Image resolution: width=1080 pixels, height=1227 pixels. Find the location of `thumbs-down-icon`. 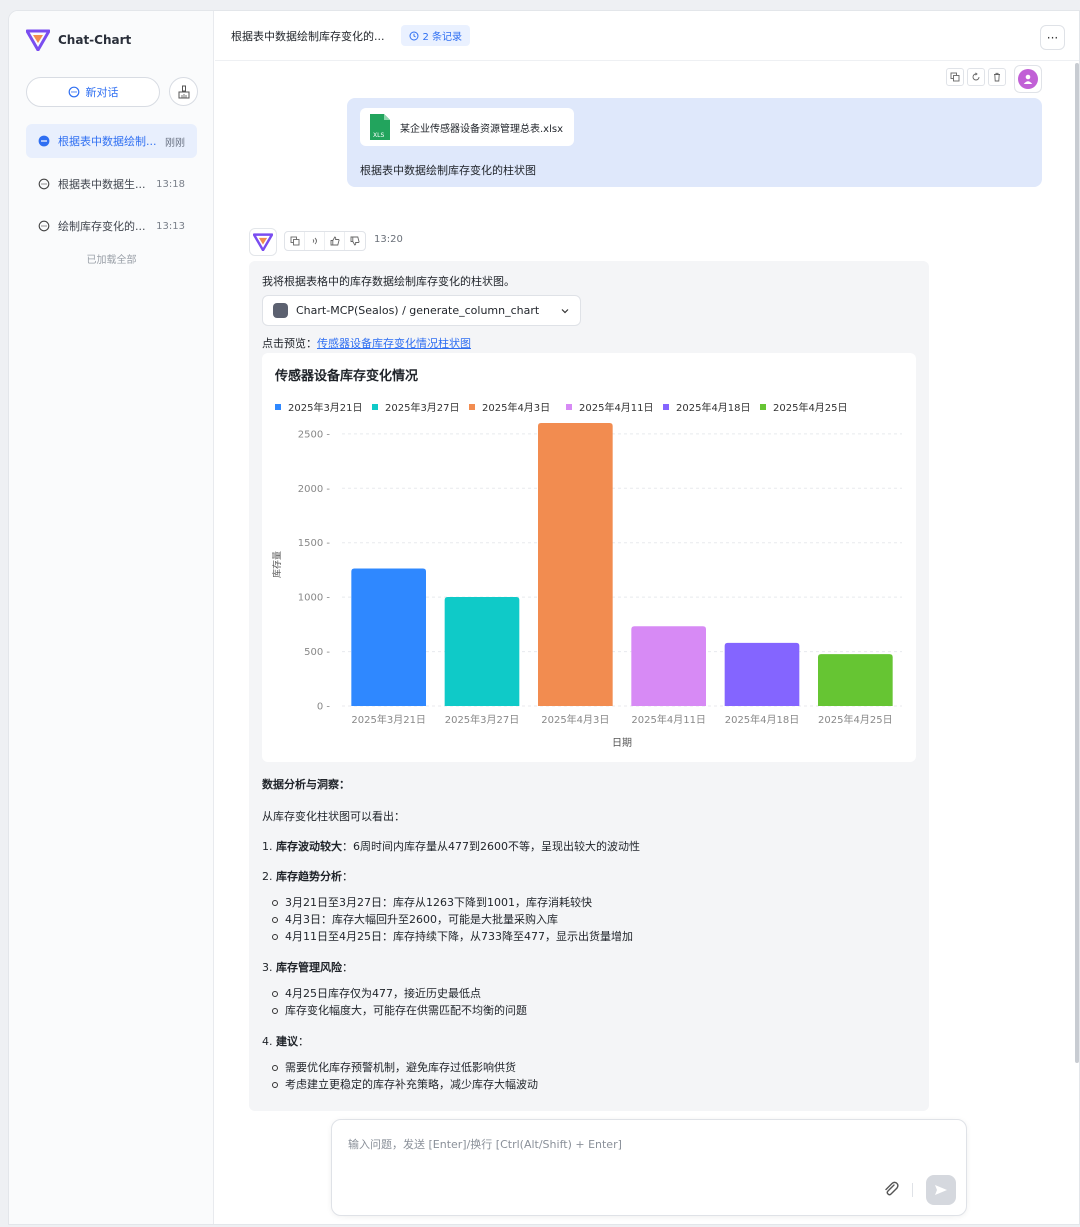

thumbs-down-icon is located at coordinates (355, 241).